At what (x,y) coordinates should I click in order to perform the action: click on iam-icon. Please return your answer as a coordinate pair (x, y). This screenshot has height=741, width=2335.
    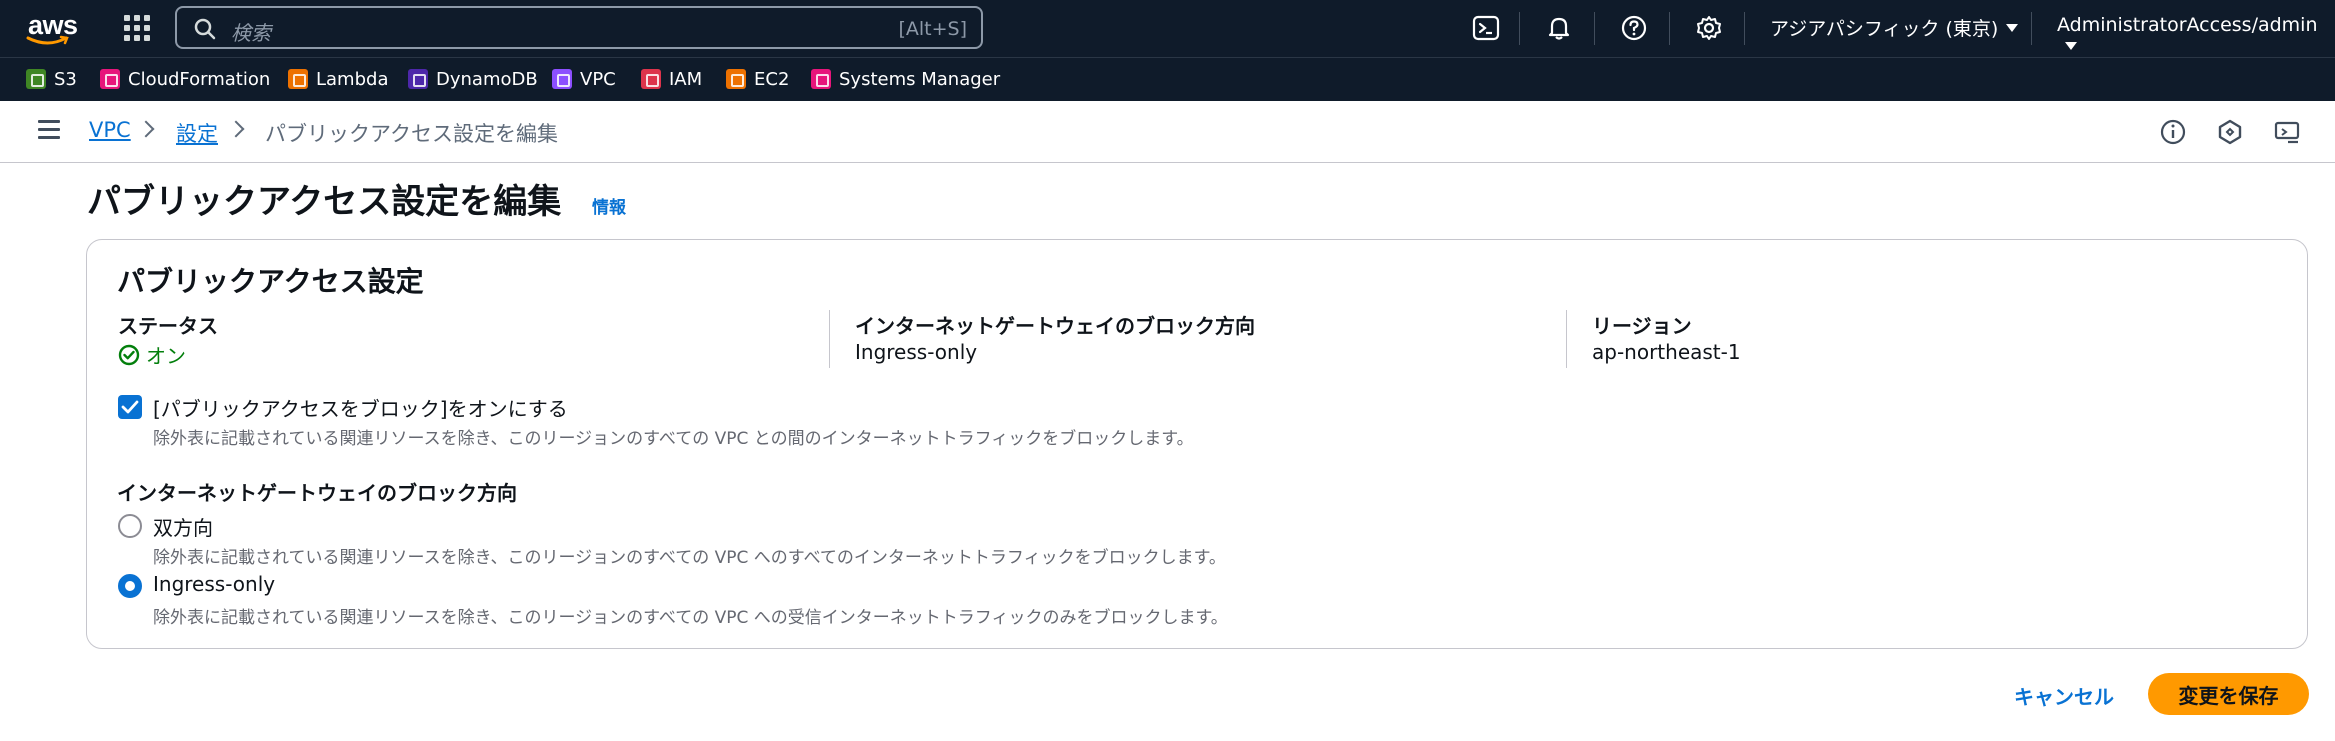
    Looking at the image, I should click on (651, 79).